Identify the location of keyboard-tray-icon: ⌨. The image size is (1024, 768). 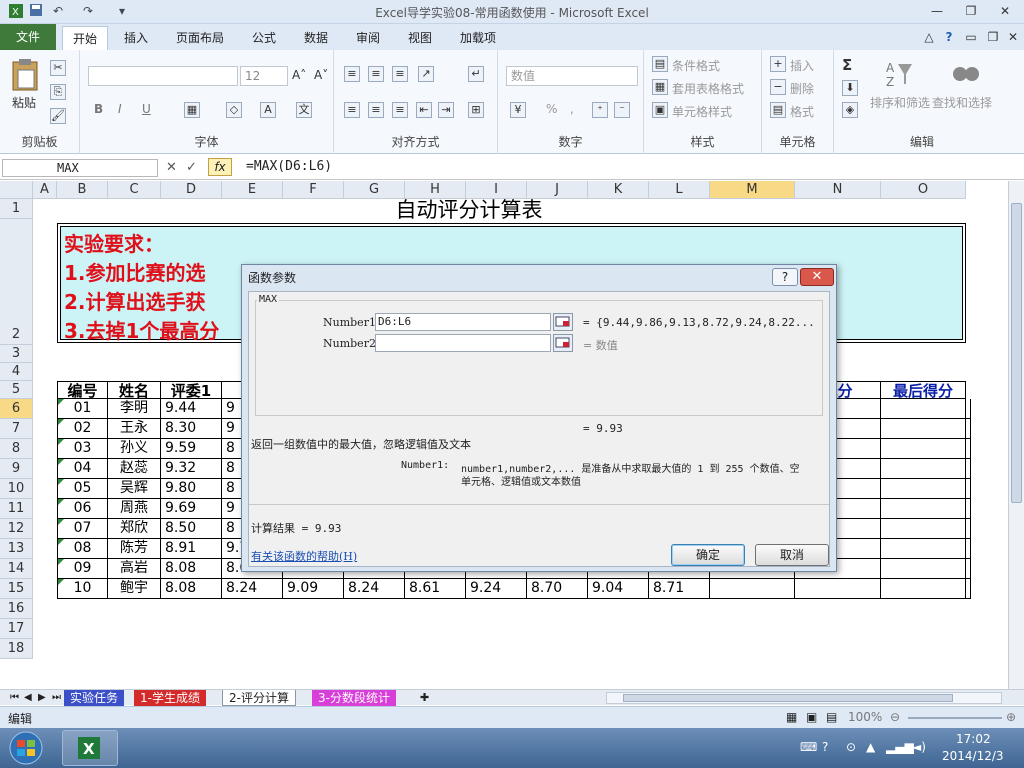
(808, 747).